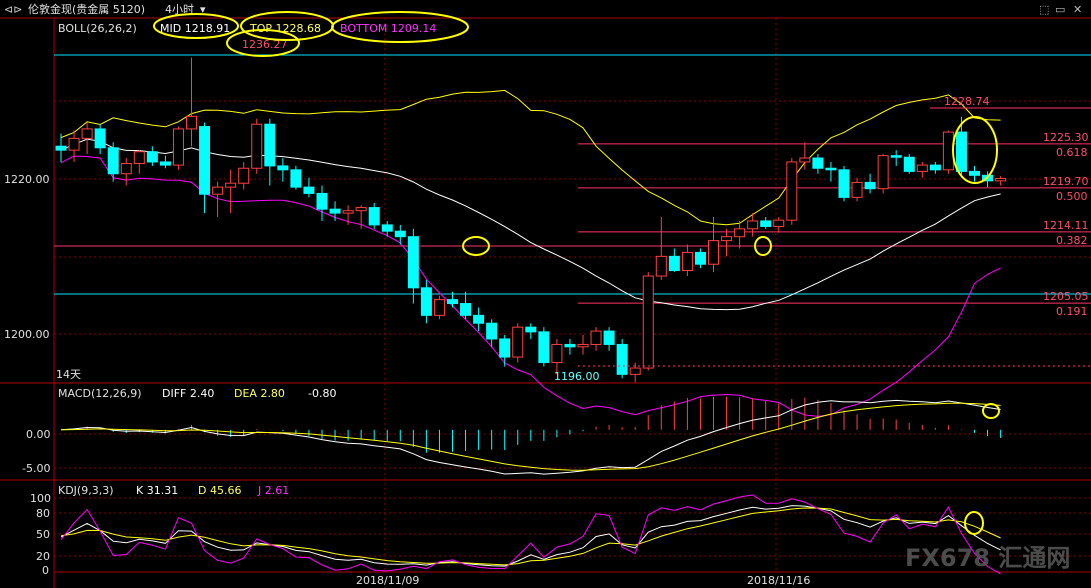 The image size is (1091, 588). What do you see at coordinates (1072, 152) in the screenshot?
I see `fib-ratio-label: 0.618` at bounding box center [1072, 152].